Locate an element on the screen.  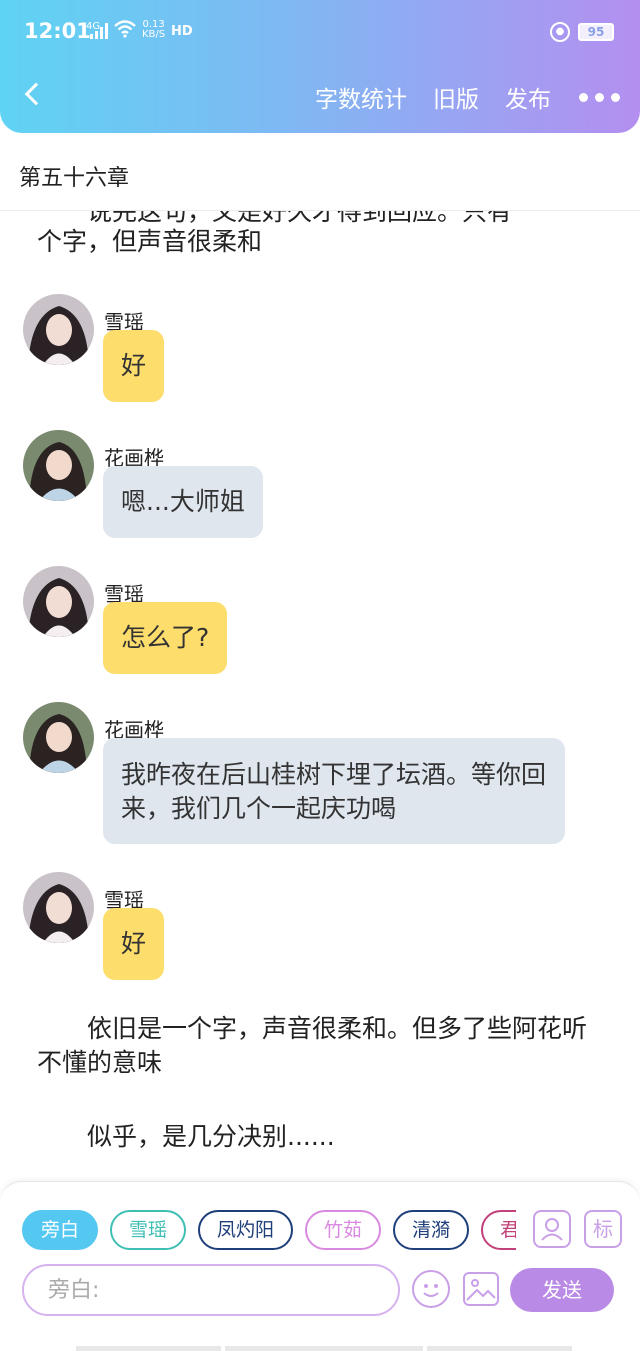
gesture-bar is located at coordinates (320, 1348).